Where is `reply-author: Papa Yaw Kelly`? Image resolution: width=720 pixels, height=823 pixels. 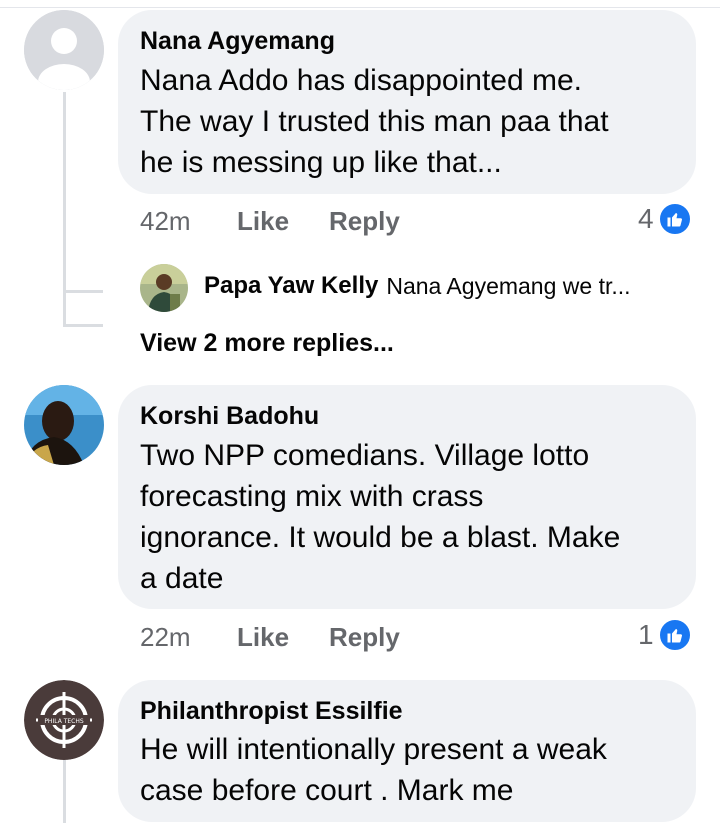 reply-author: Papa Yaw Kelly is located at coordinates (291, 286).